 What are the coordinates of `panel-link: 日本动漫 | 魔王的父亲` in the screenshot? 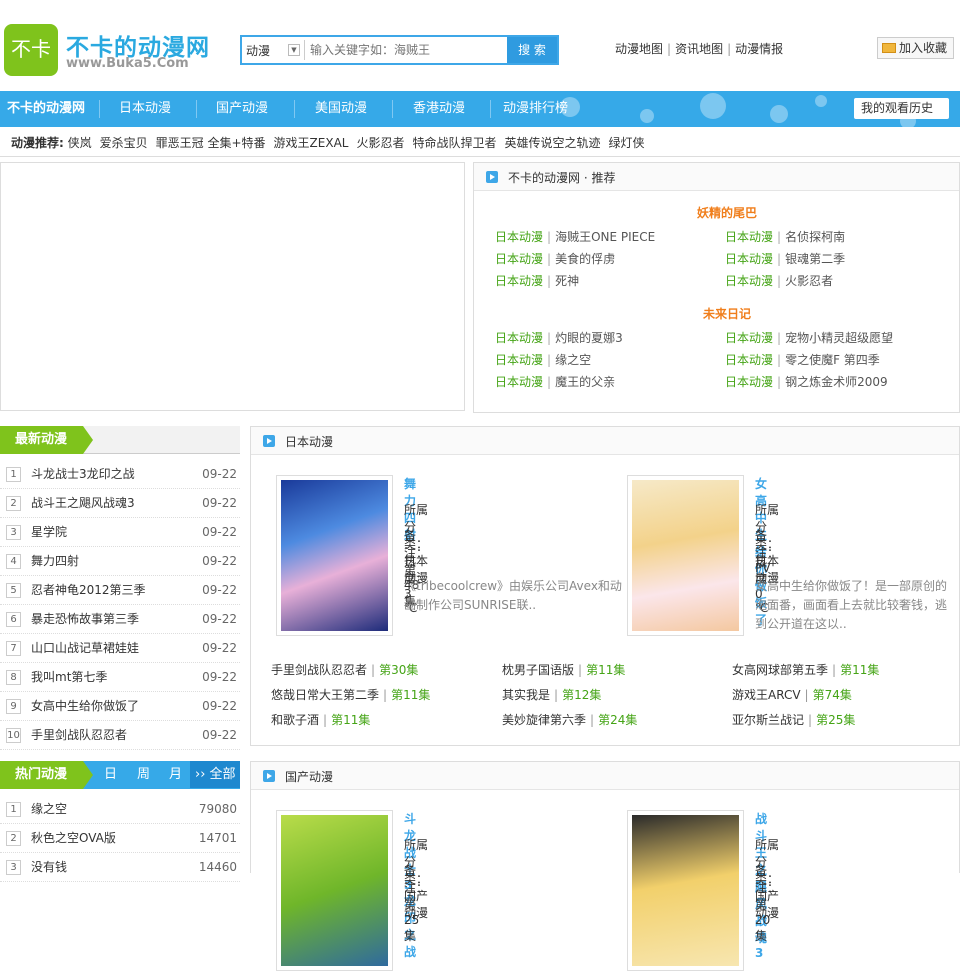 It's located at (555, 381).